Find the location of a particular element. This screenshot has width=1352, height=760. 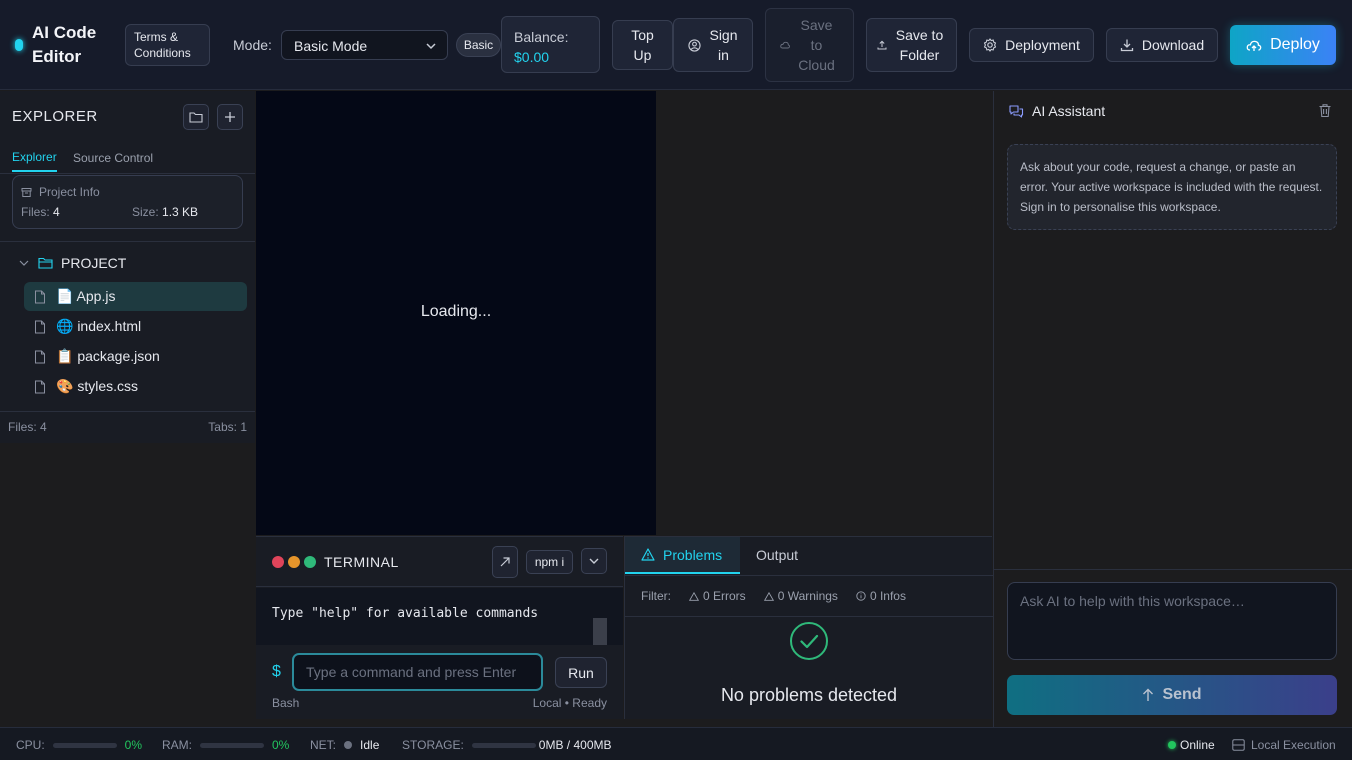

terminal-prompt: $ is located at coordinates (276, 671).